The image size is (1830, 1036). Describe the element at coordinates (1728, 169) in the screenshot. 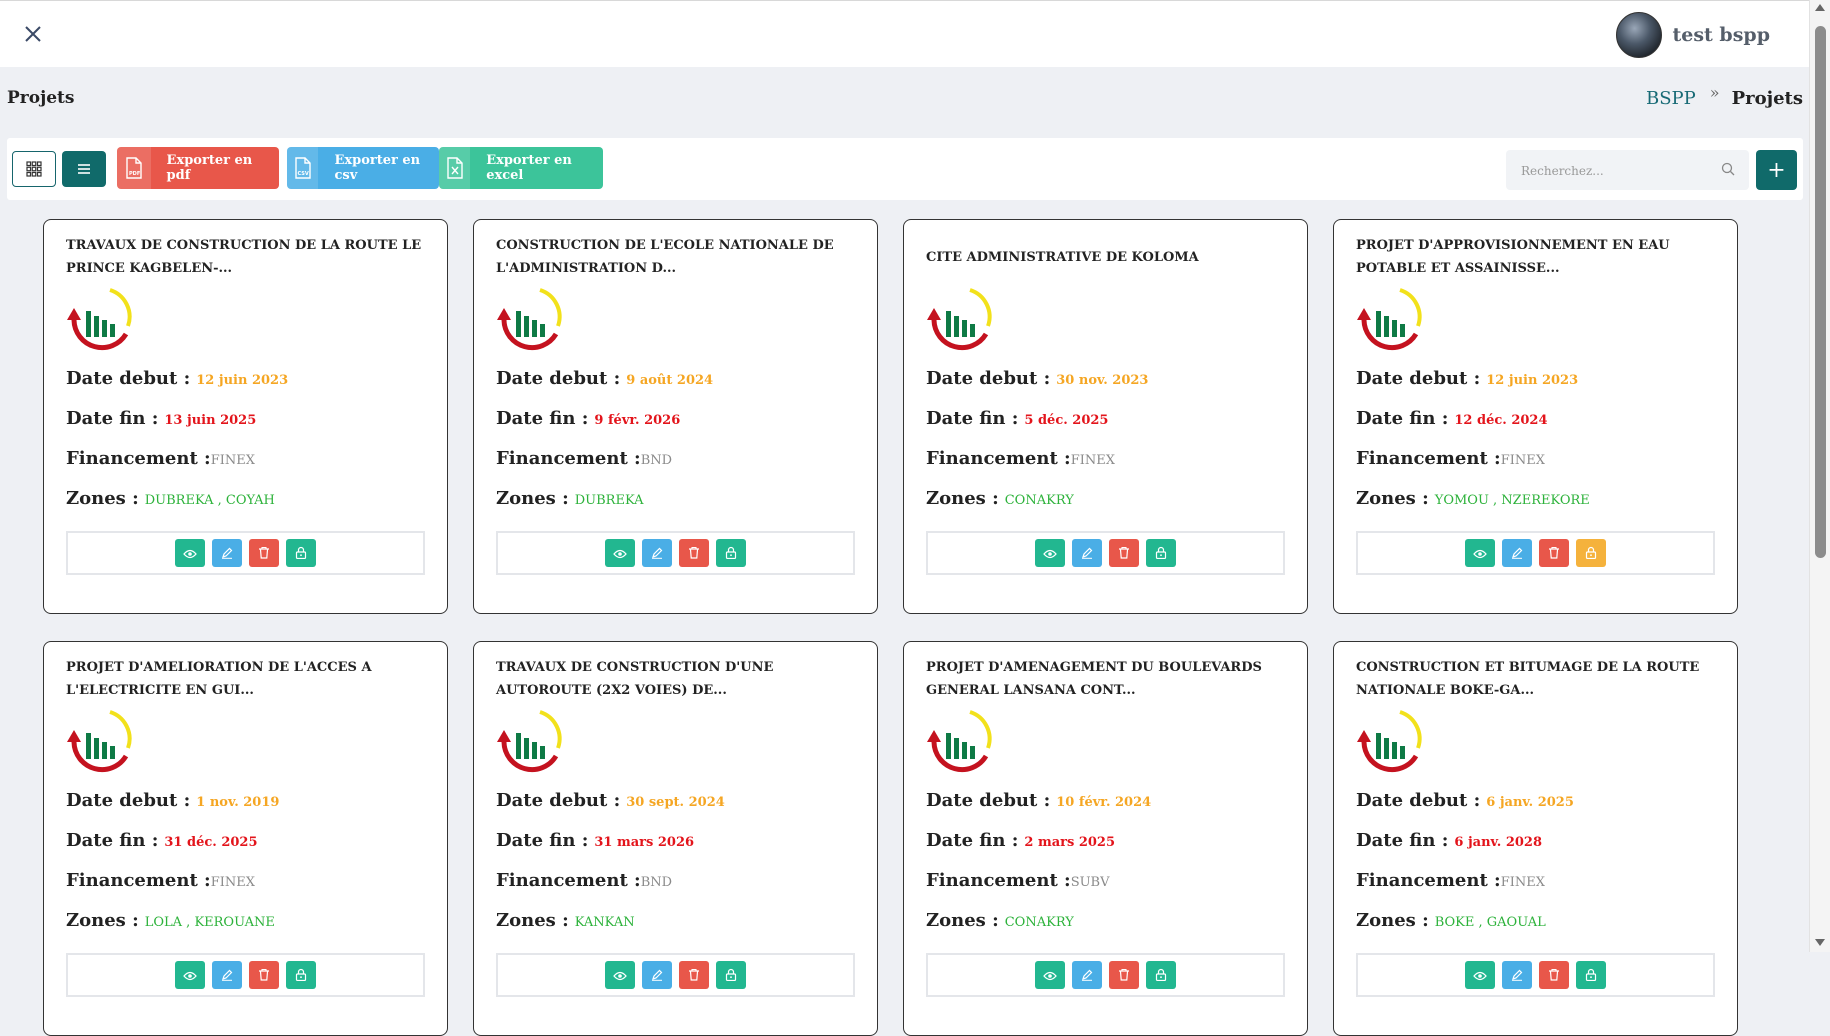

I see `search-icon` at that location.